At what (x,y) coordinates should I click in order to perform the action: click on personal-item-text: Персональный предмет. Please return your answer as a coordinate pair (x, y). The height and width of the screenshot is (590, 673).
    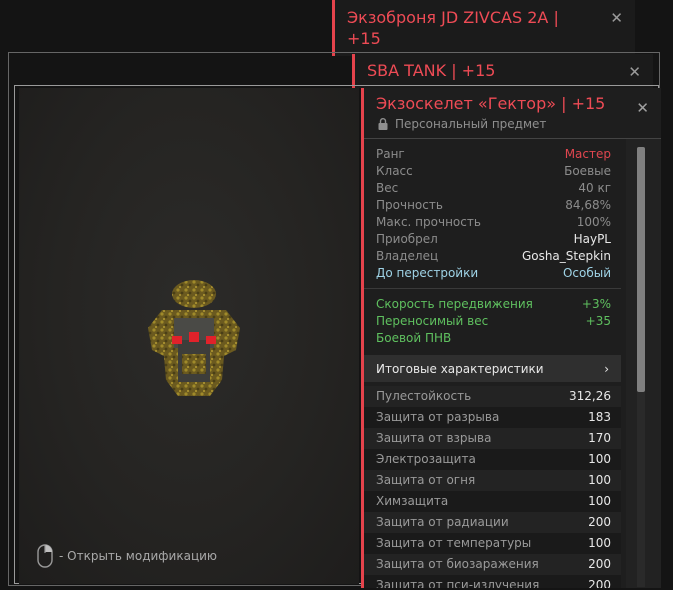
    Looking at the image, I should click on (471, 124).